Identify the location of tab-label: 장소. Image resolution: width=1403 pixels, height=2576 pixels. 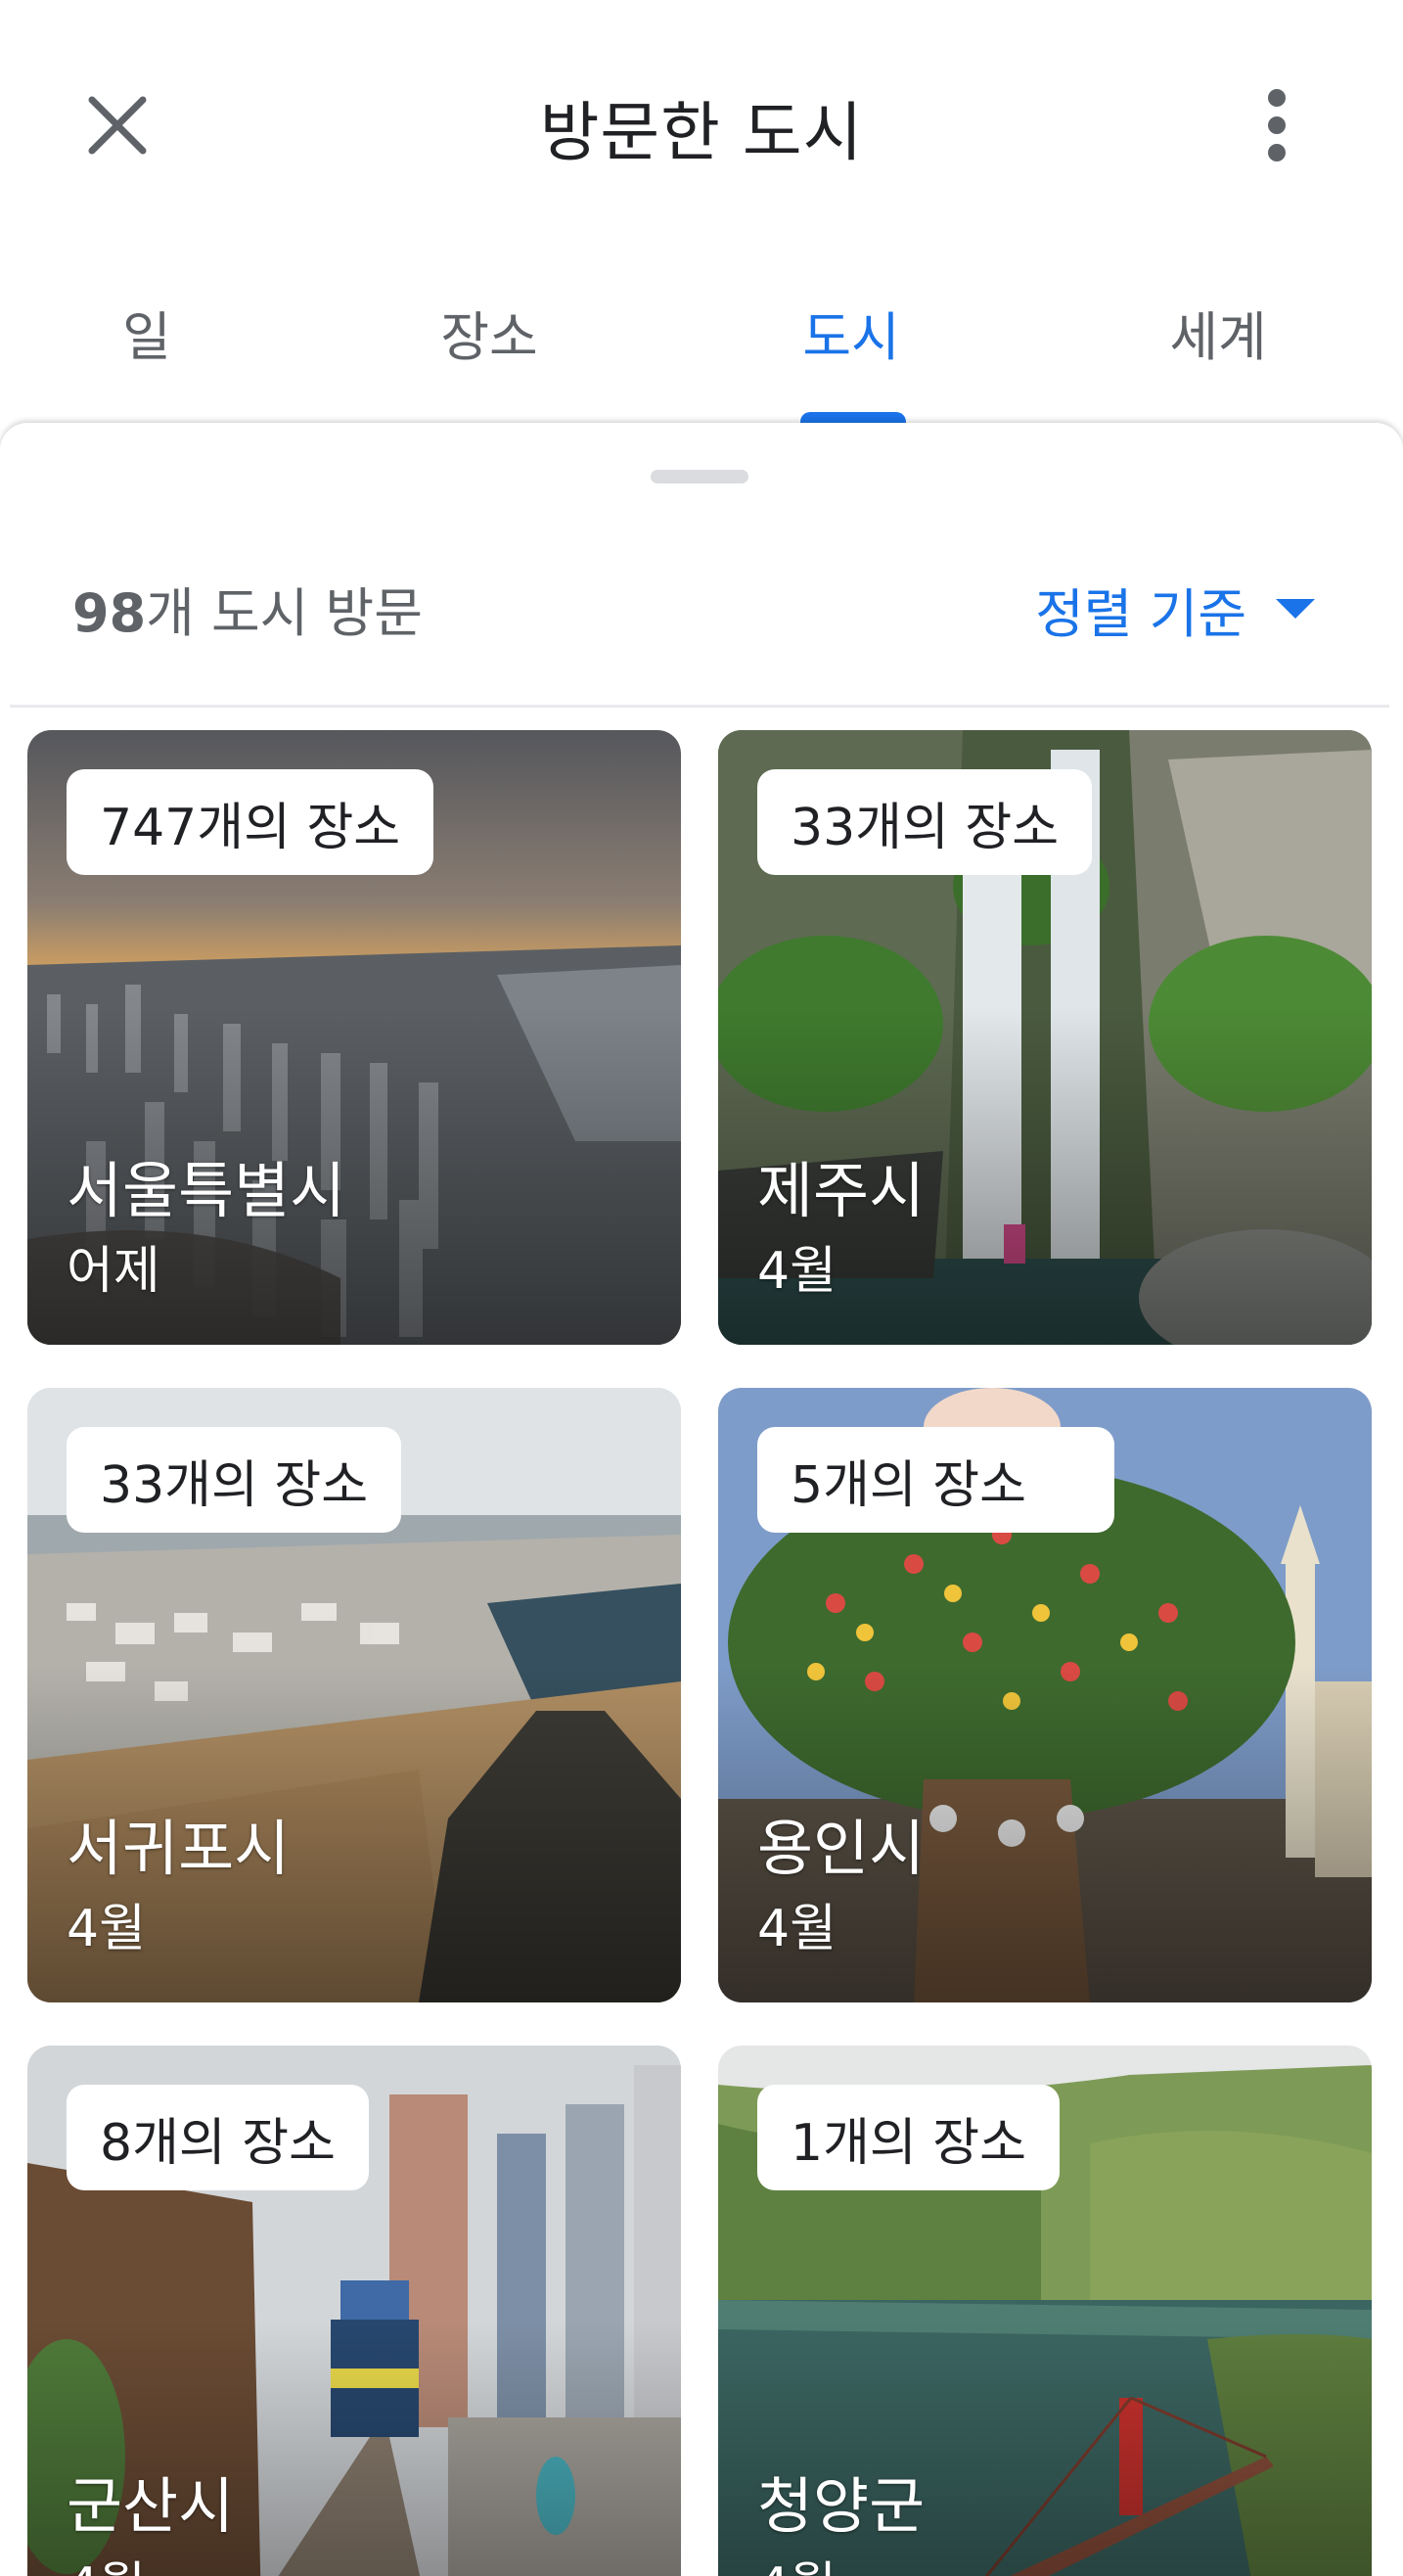
(489, 337).